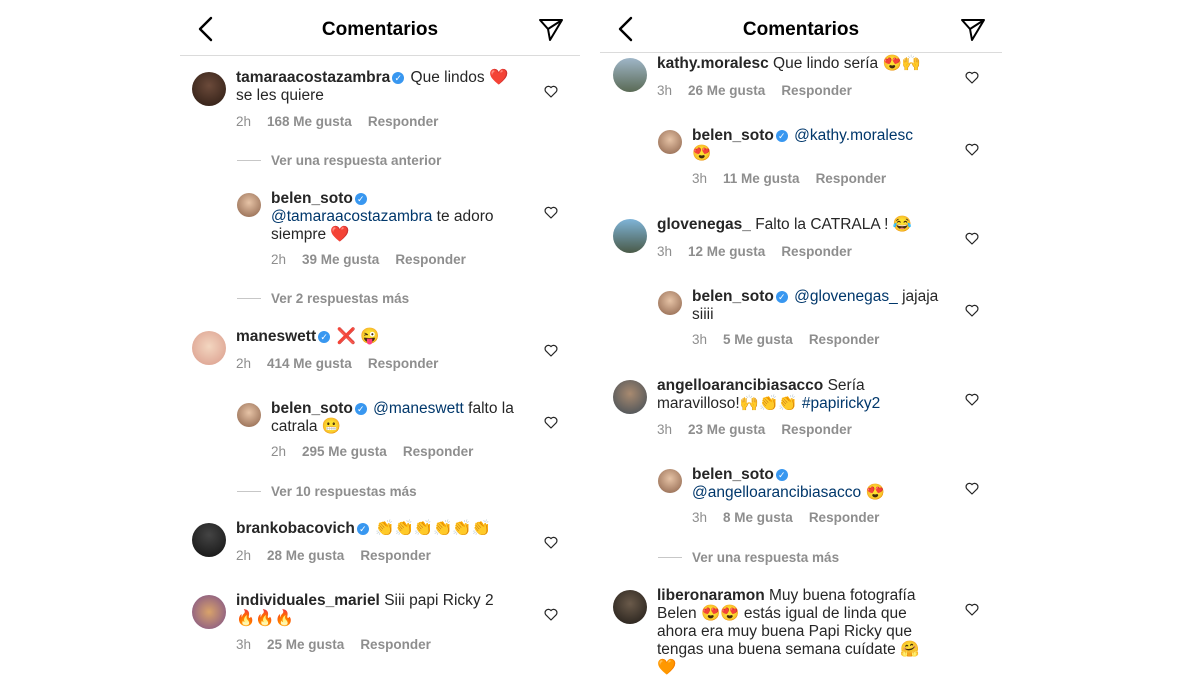 The width and height of the screenshot is (1200, 677). What do you see at coordinates (491, 408) in the screenshot?
I see `comment-text: falto la` at bounding box center [491, 408].